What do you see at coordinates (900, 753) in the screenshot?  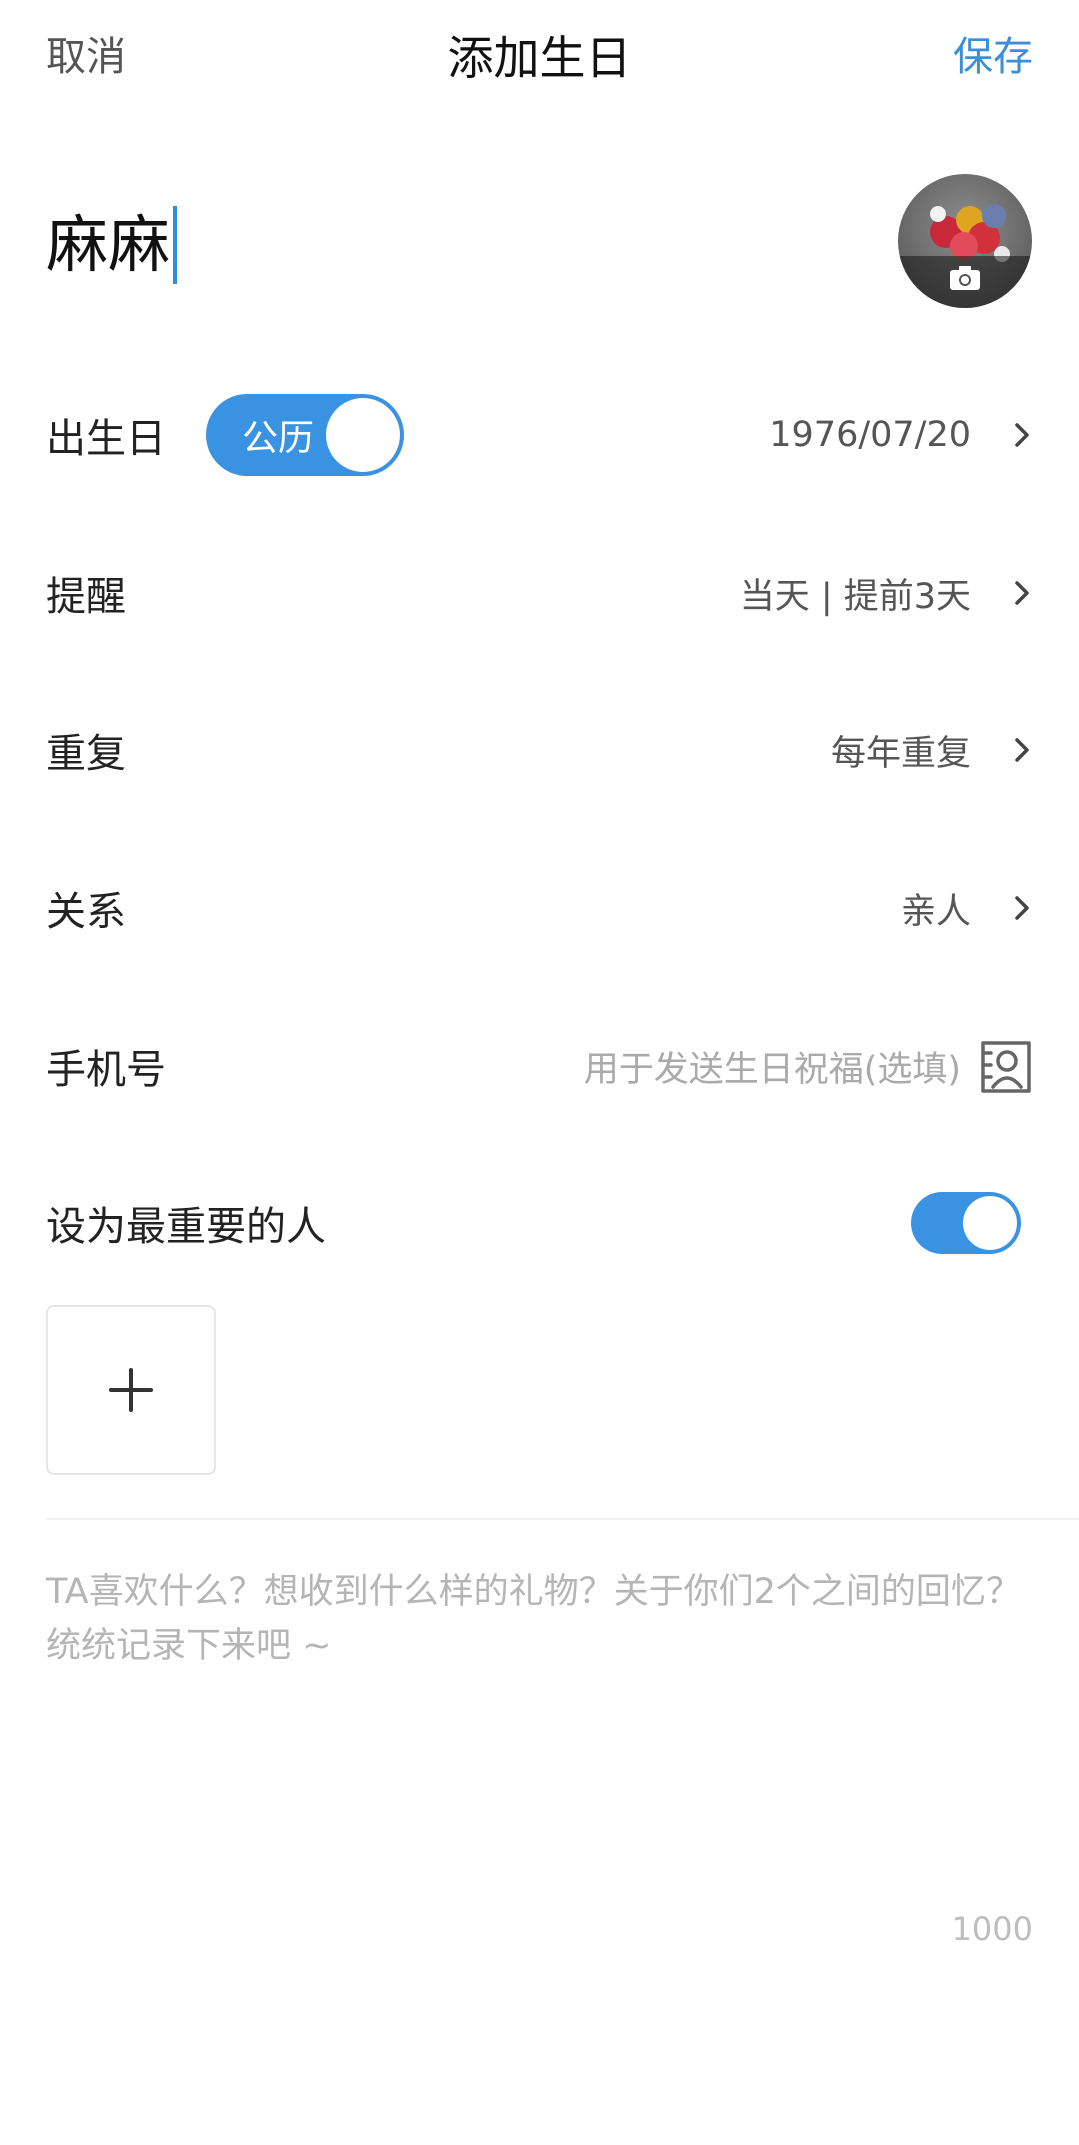 I see `repeat-value: 每年重复` at bounding box center [900, 753].